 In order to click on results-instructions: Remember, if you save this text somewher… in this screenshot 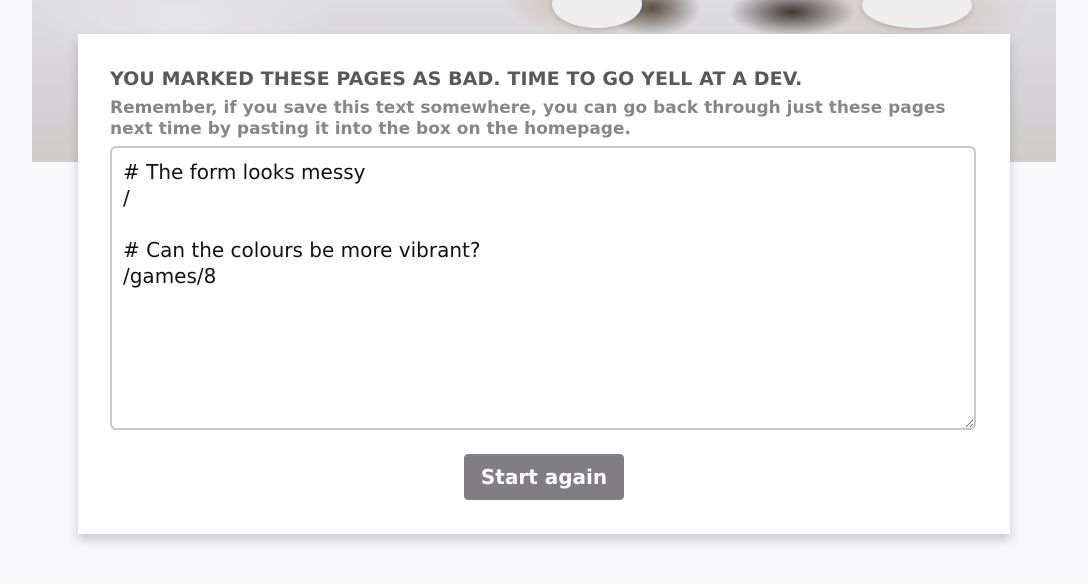, I will do `click(528, 118)`.